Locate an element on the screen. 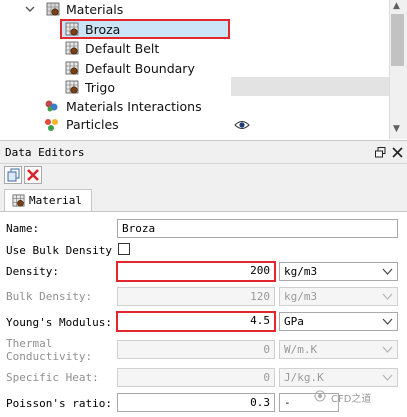 This screenshot has height=417, width=407. tree-item-label: Default Belt is located at coordinates (122, 48).